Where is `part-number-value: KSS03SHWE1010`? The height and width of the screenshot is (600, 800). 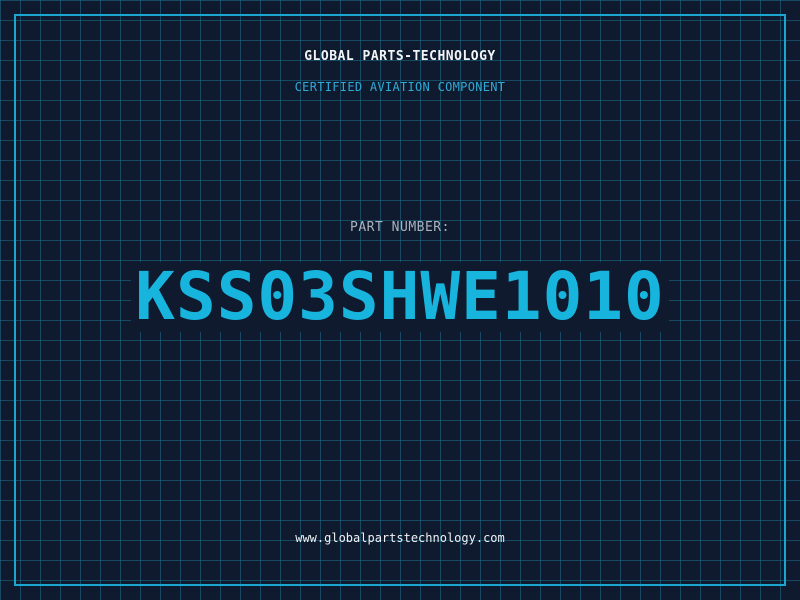 part-number-value: KSS03SHWE1010 is located at coordinates (400, 297).